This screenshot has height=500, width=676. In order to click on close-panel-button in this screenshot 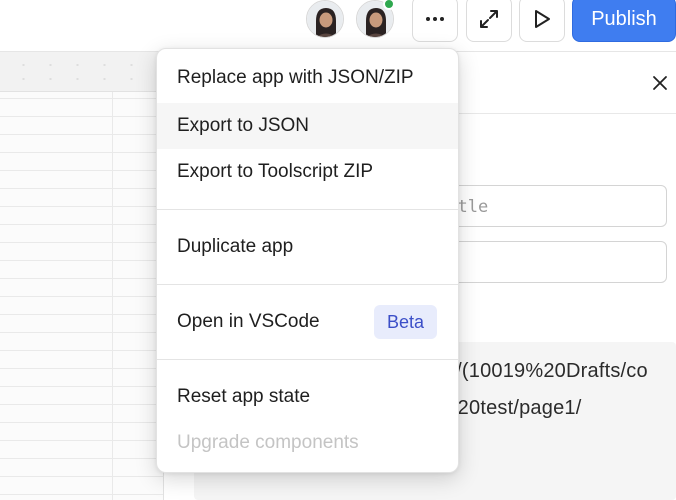, I will do `click(660, 83)`.